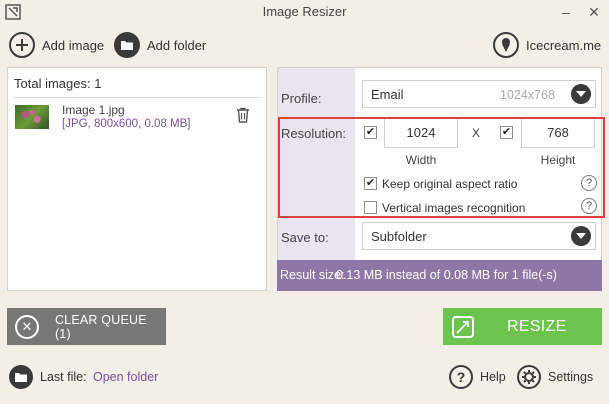 The image size is (609, 404). What do you see at coordinates (137, 115) in the screenshot?
I see `list-item: Image 1.jpg [JPG, 800x600, 0.08 MB]` at bounding box center [137, 115].